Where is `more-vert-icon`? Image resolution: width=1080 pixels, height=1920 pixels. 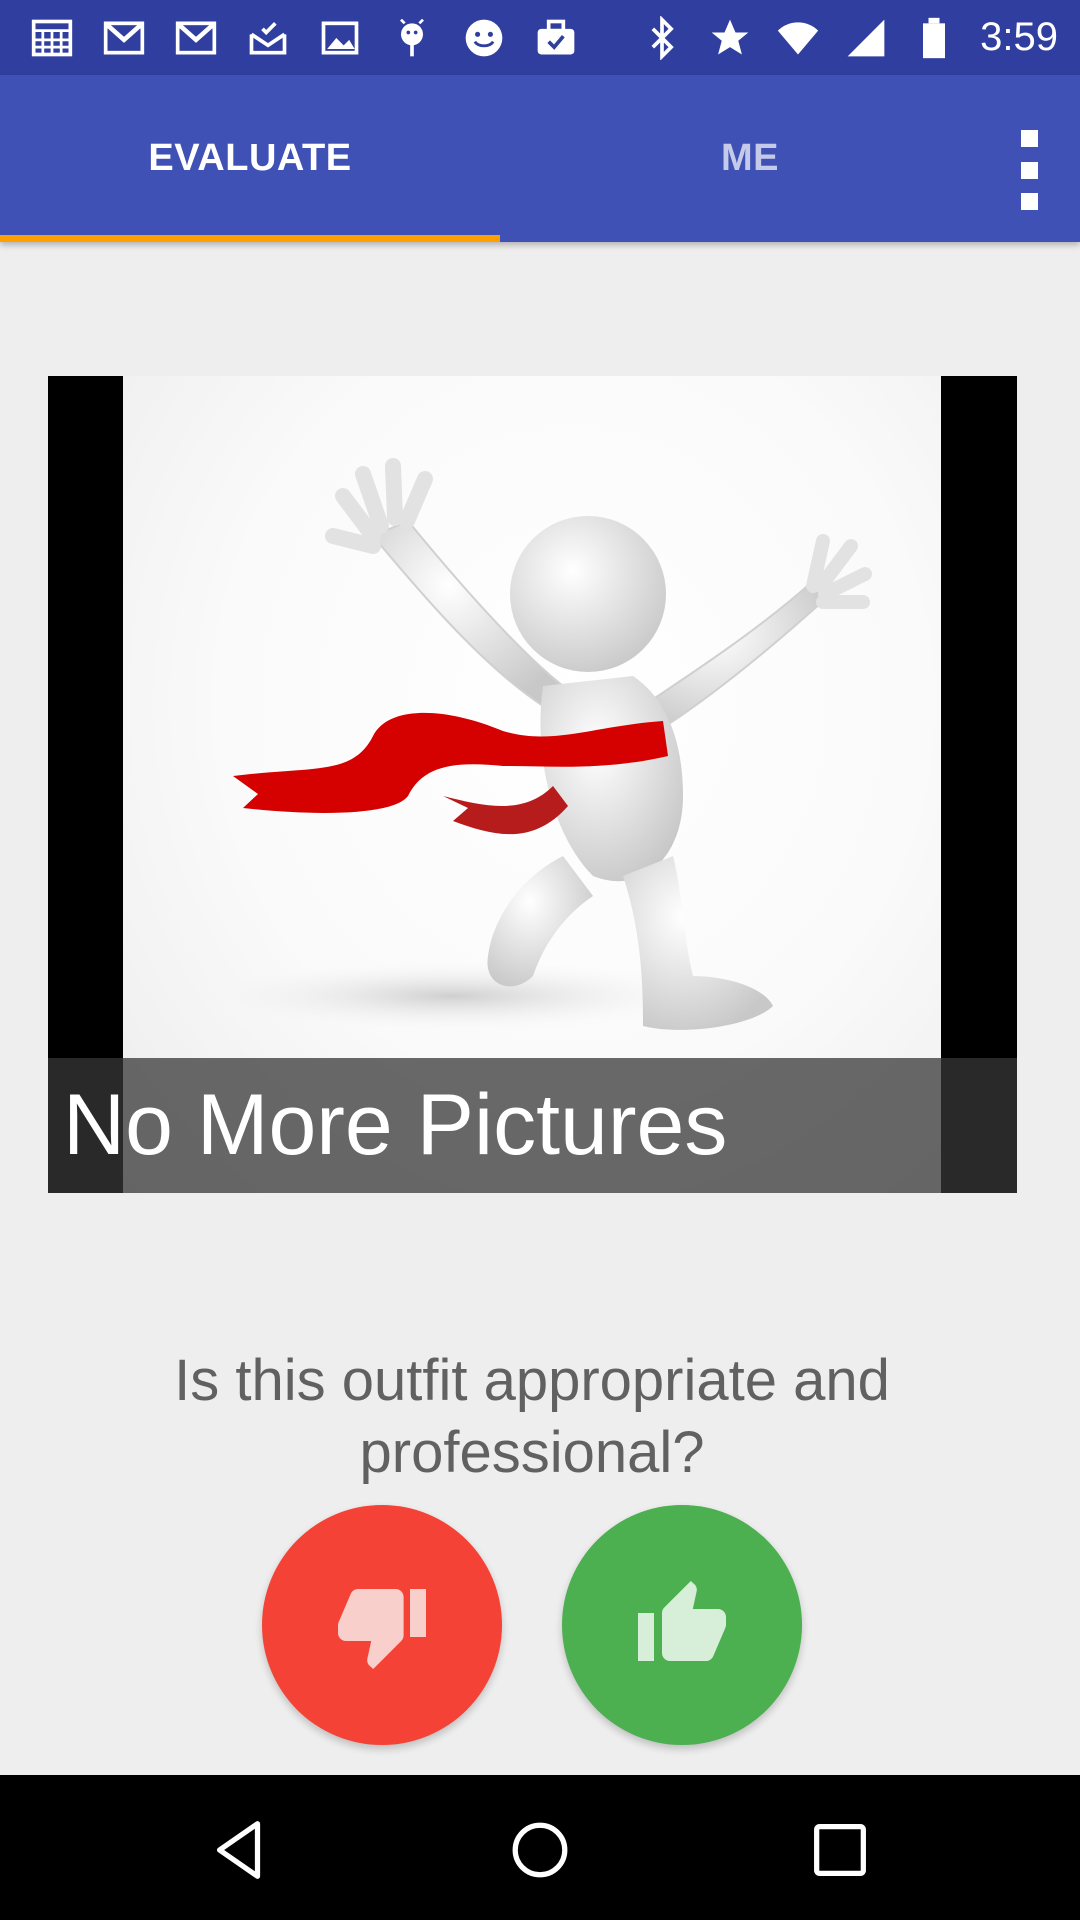 more-vert-icon is located at coordinates (1029, 170).